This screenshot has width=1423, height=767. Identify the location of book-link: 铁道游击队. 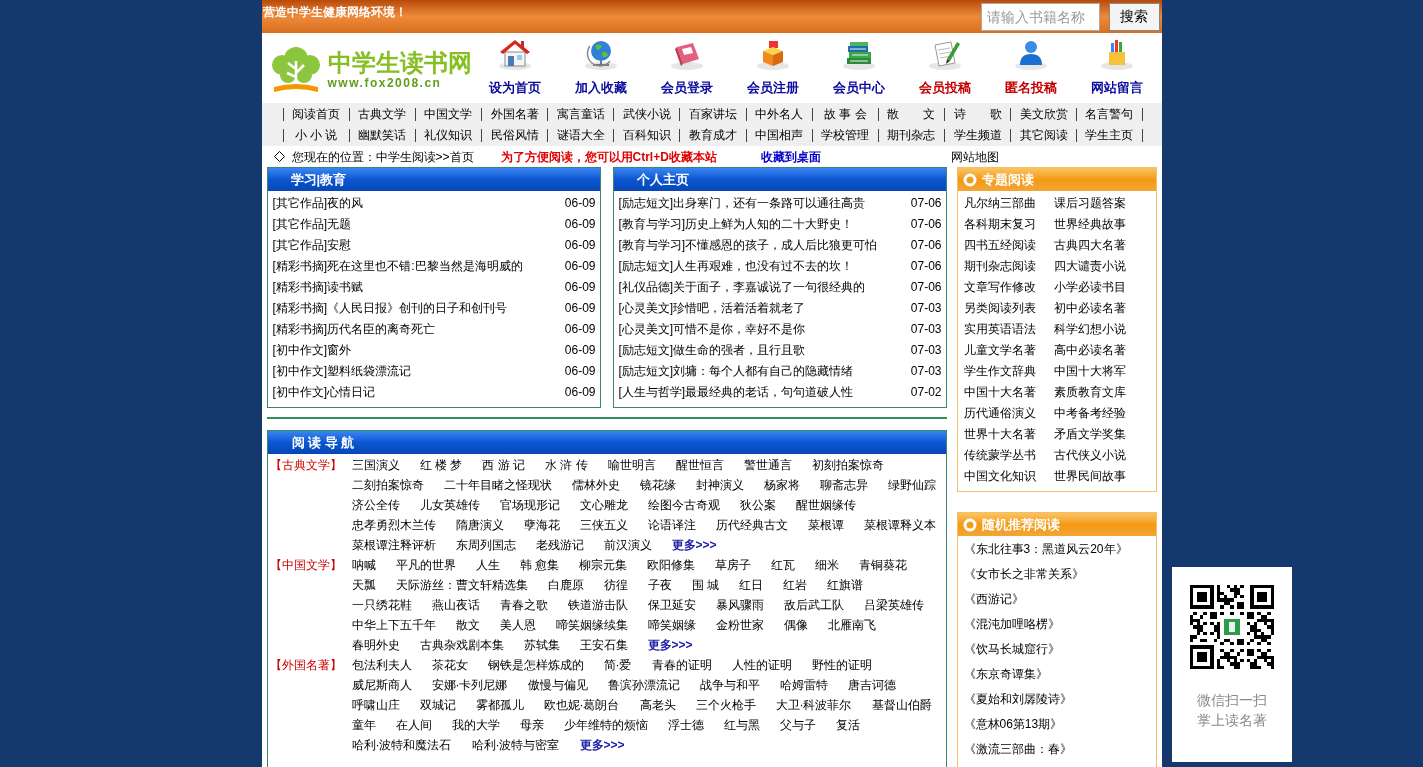
(597, 605).